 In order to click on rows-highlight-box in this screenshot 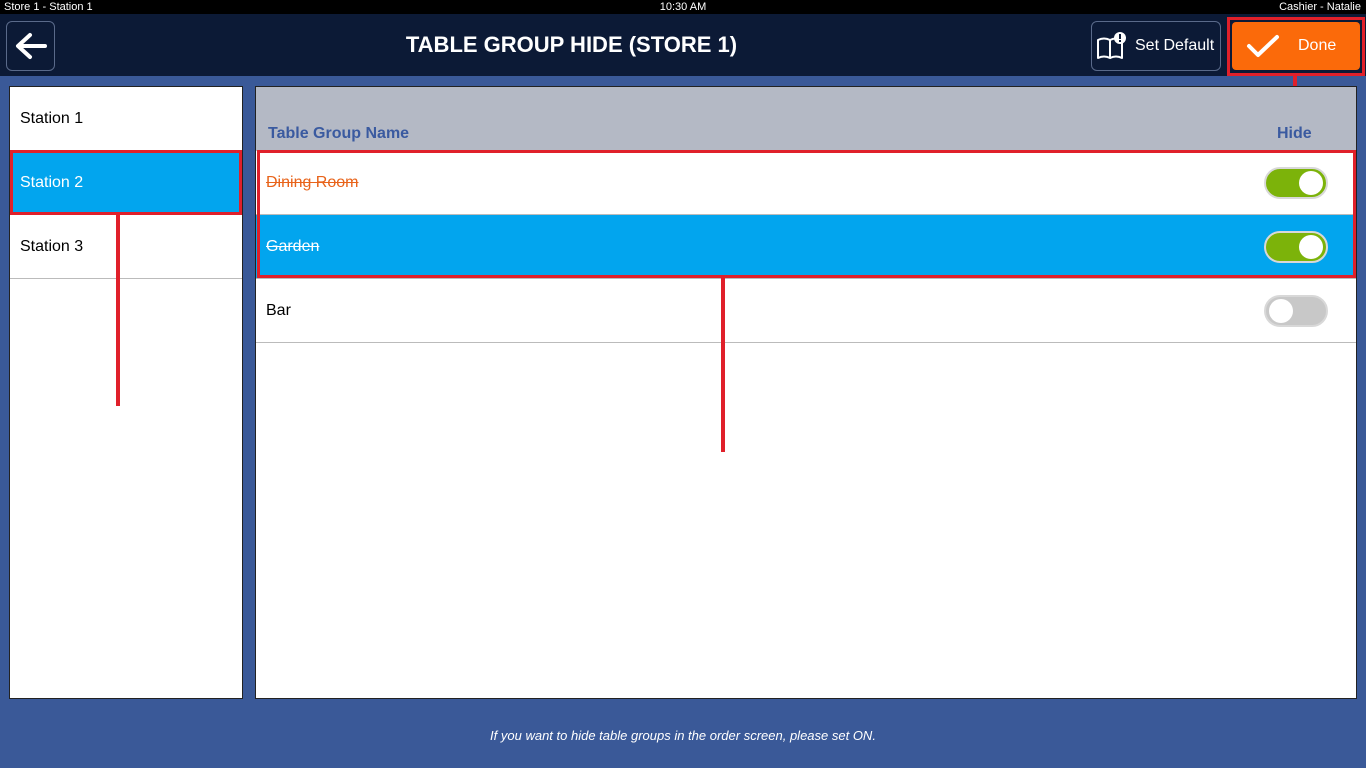, I will do `click(806, 214)`.